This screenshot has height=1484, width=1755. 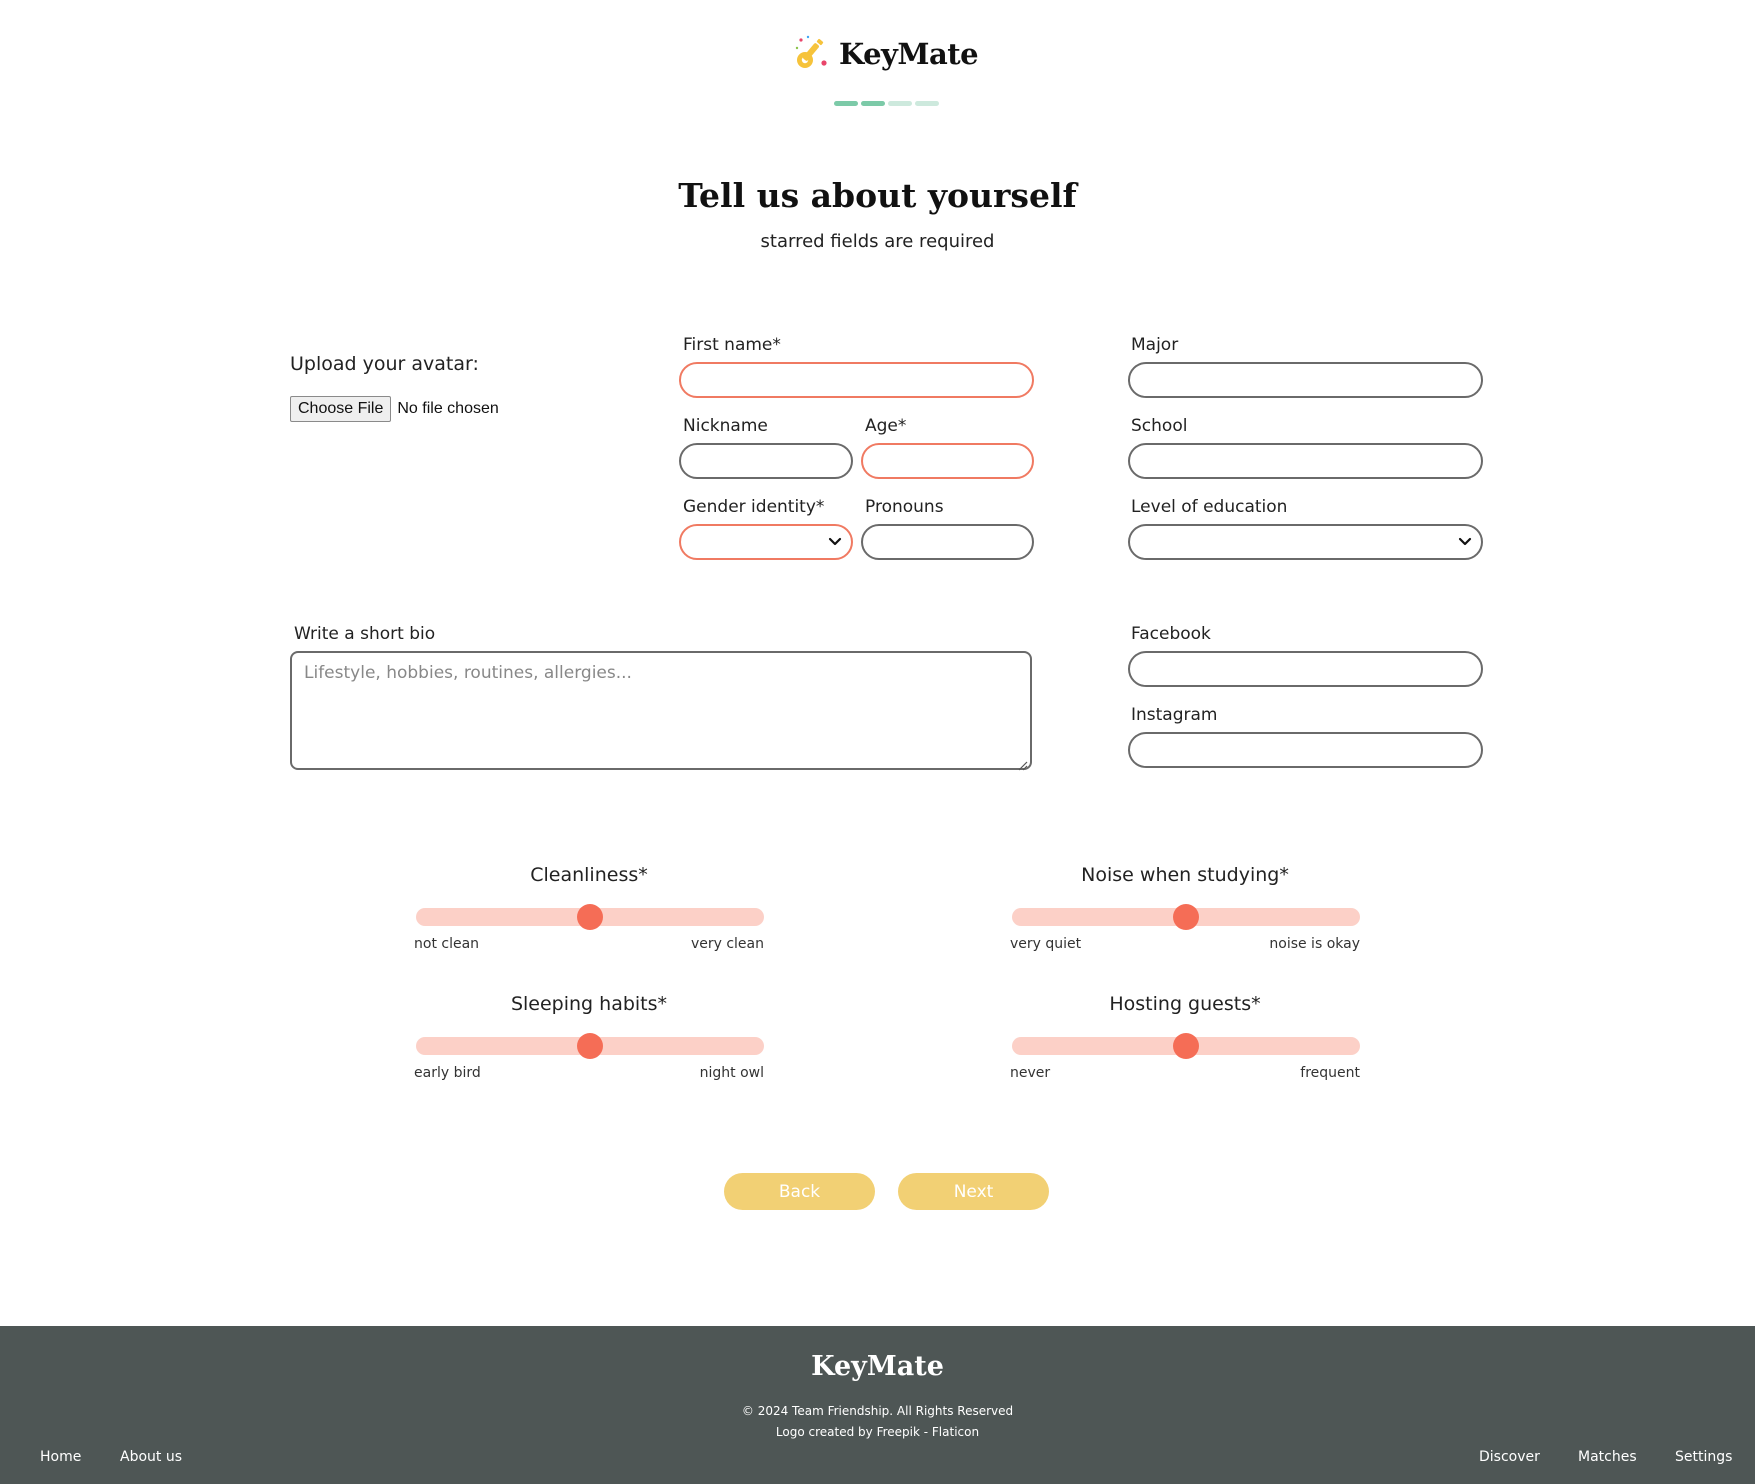 What do you see at coordinates (1209, 507) in the screenshot?
I see `level-of-education-label: Level of education` at bounding box center [1209, 507].